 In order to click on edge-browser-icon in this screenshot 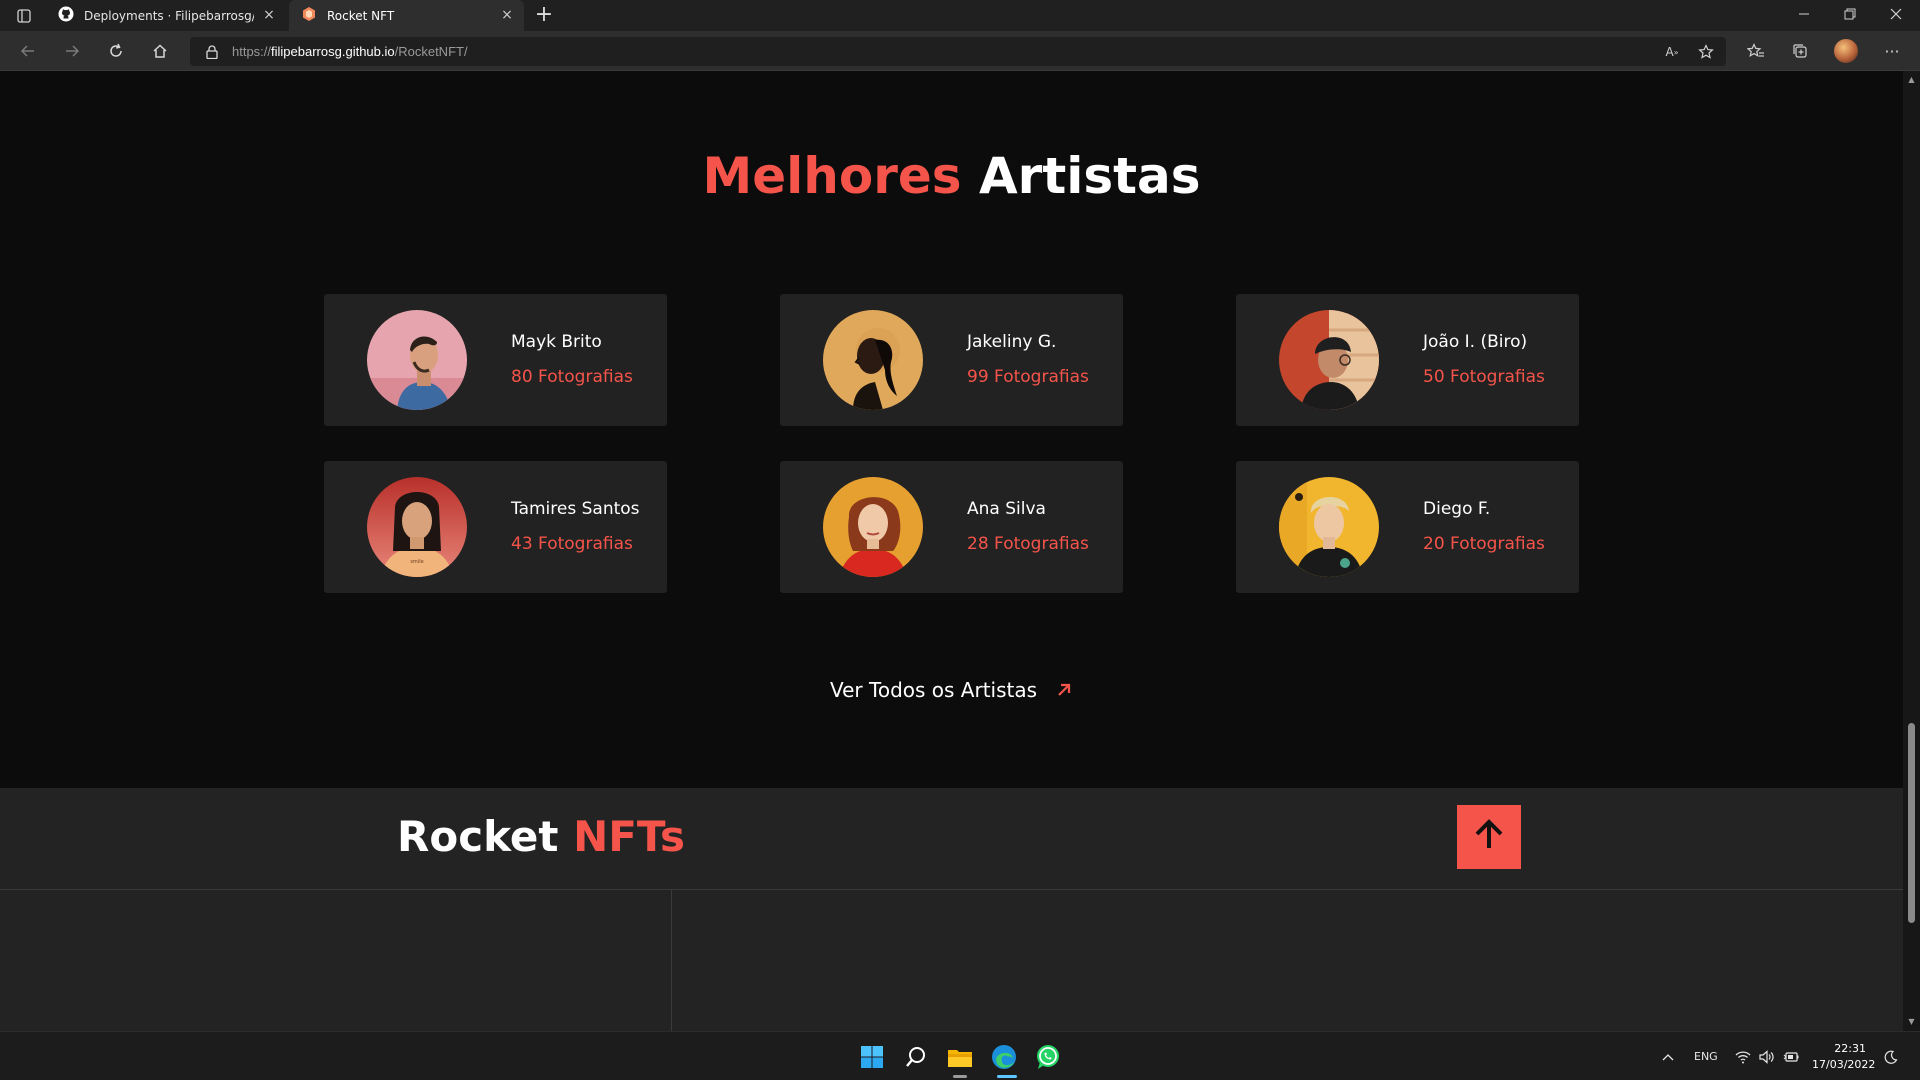, I will do `click(1004, 1057)`.